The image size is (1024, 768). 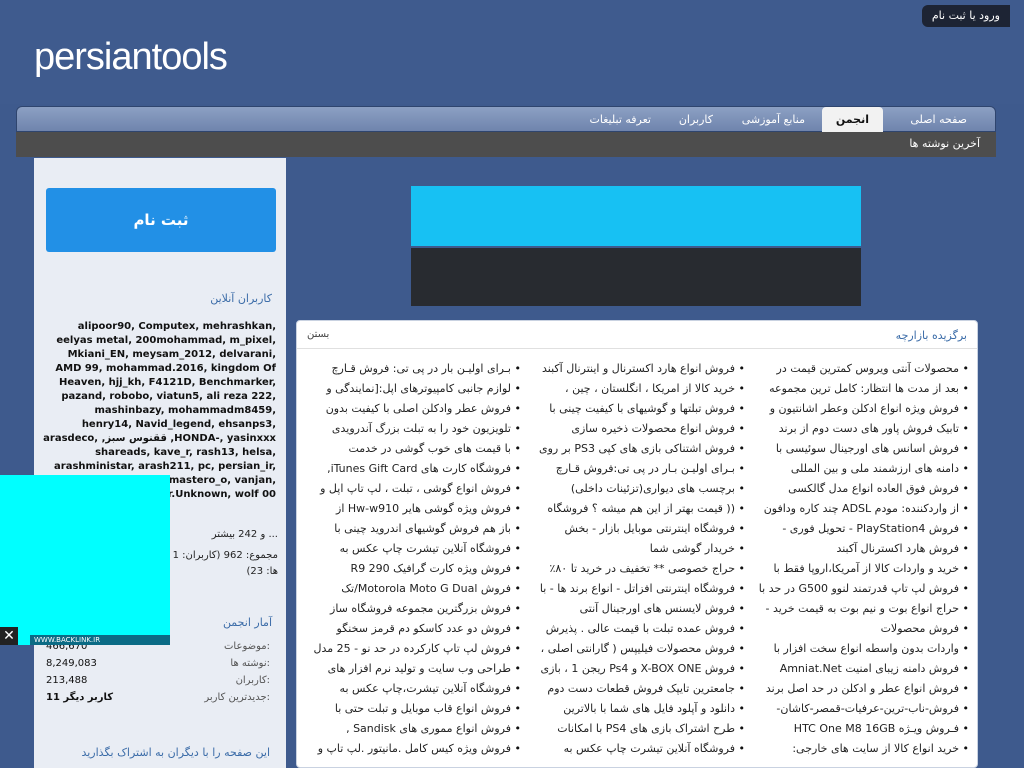 What do you see at coordinates (637, 389) in the screenshot?
I see `market-listing-link: خرید کالا از امریکا ، انگلستان ، چین ،` at bounding box center [637, 389].